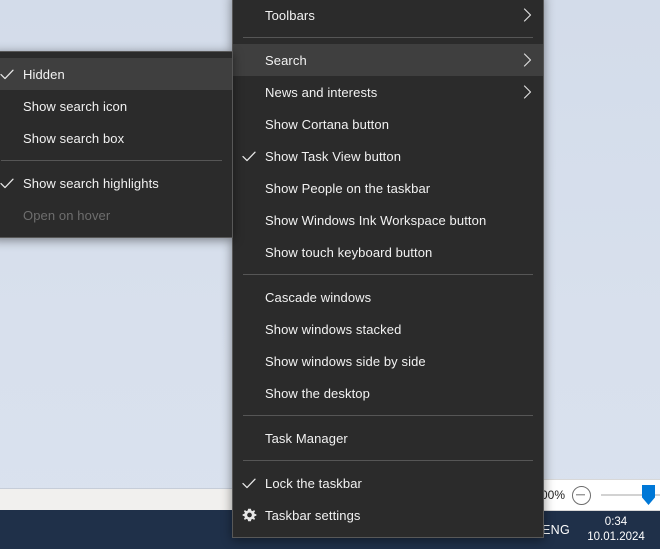 The height and width of the screenshot is (549, 660). Describe the element at coordinates (388, 92) in the screenshot. I see `menu-item-news-and-interests: News and interests` at that location.